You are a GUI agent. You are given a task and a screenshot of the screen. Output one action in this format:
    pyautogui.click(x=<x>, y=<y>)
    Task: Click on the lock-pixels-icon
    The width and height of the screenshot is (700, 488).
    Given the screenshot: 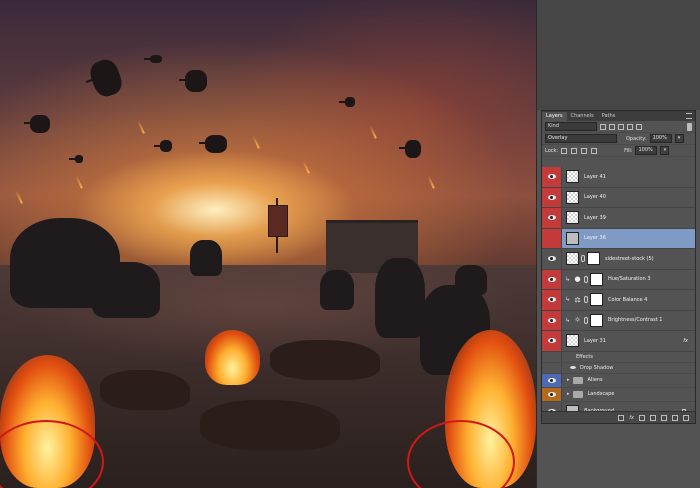 What is the action you would take?
    pyautogui.click(x=574, y=150)
    